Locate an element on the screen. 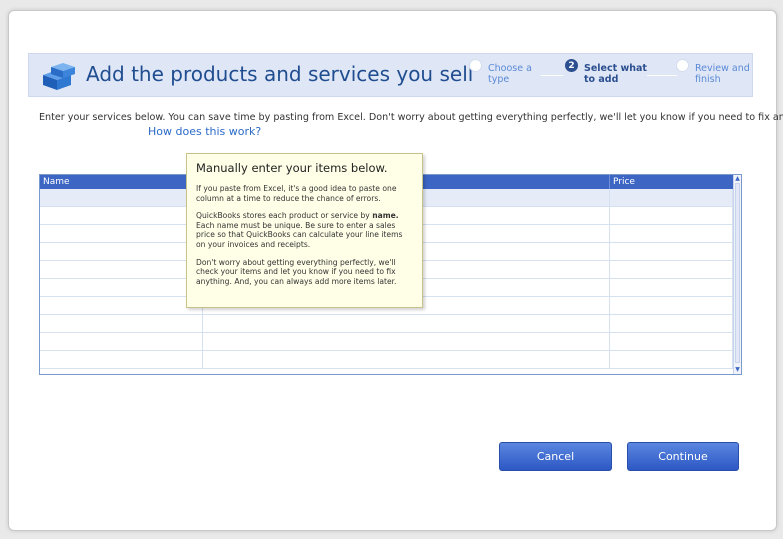 The width and height of the screenshot is (783, 539). tooltip-title: Manually enter your items below. is located at coordinates (292, 168).